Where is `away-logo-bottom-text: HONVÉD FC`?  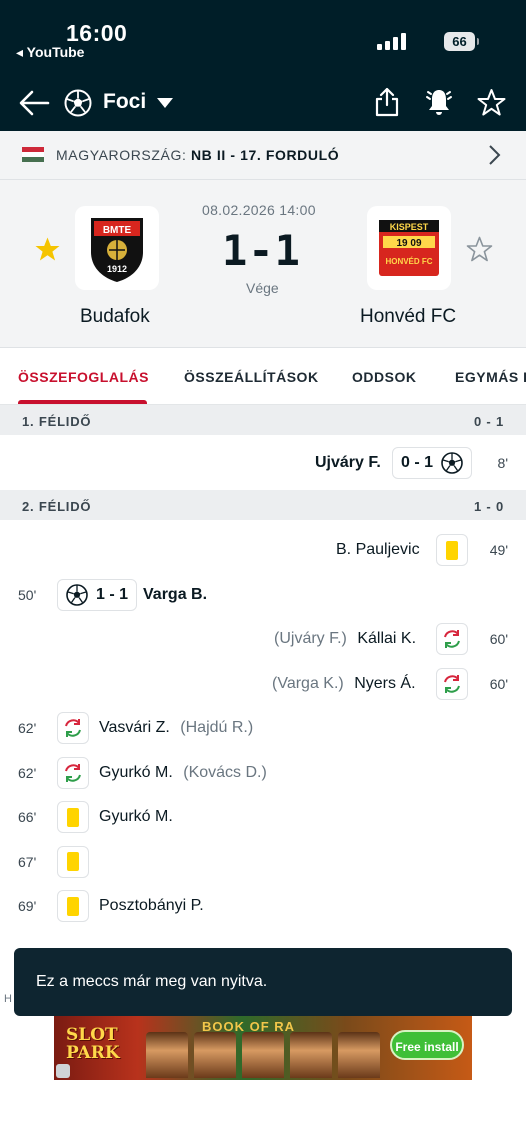 away-logo-bottom-text: HONVÉD FC is located at coordinates (408, 261).